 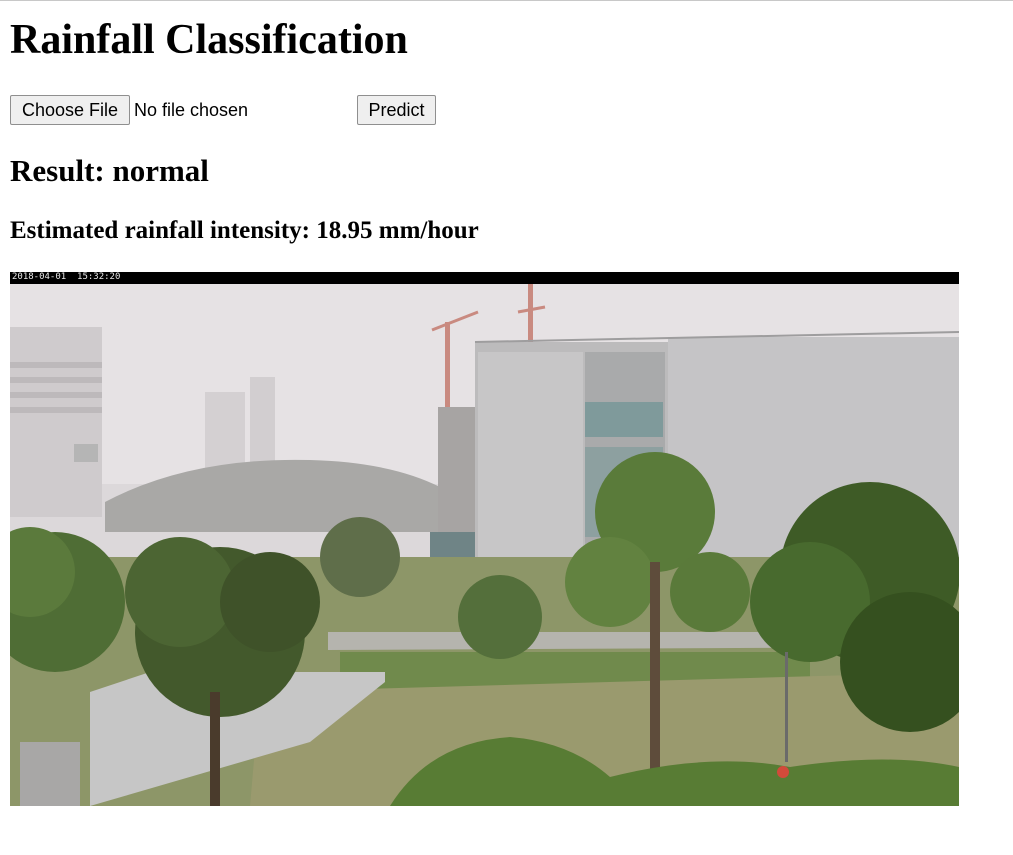 I want to click on result-heading: Result: normal, so click(x=109, y=170).